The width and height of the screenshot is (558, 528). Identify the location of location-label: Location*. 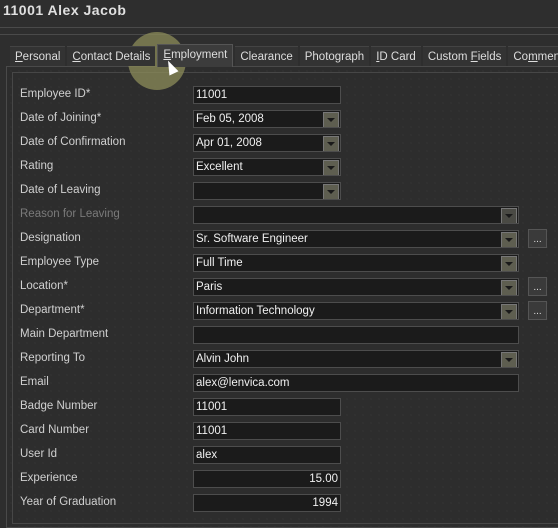
(44, 286).